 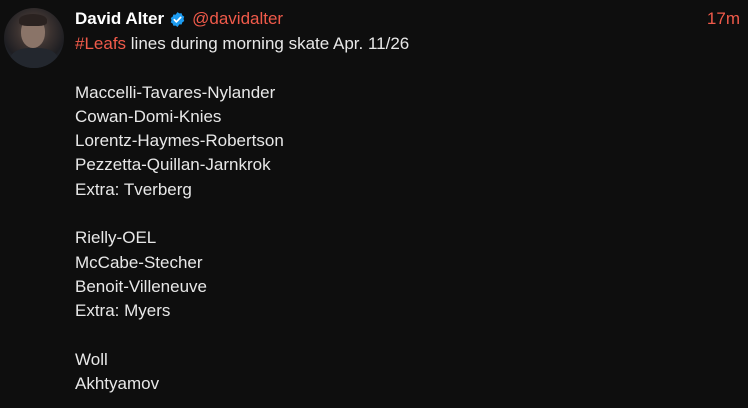 I want to click on goalie-line: Woll, so click(x=91, y=359).